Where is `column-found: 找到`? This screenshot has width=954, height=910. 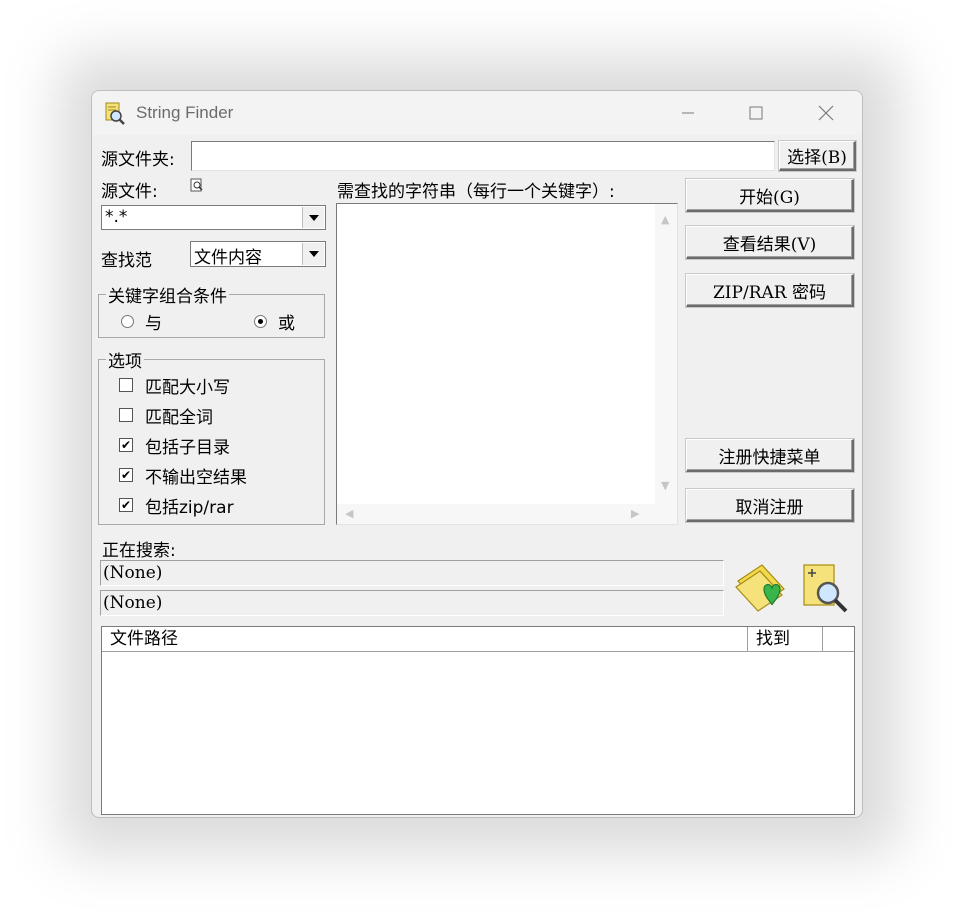 column-found: 找到 is located at coordinates (785, 639).